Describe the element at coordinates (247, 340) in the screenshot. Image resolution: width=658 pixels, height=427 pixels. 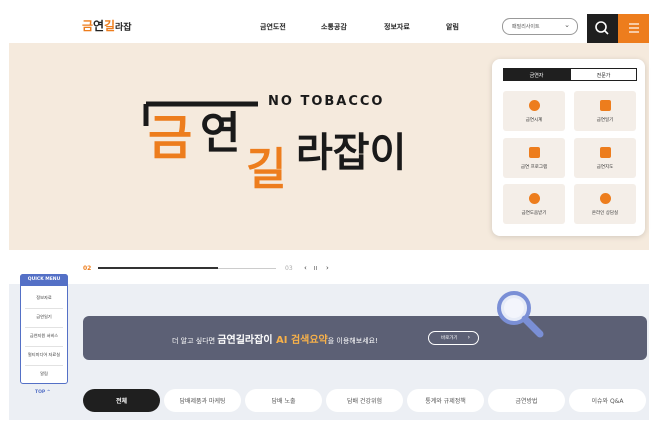
I see `ai-banner-brand: 금연길라잡이` at that location.